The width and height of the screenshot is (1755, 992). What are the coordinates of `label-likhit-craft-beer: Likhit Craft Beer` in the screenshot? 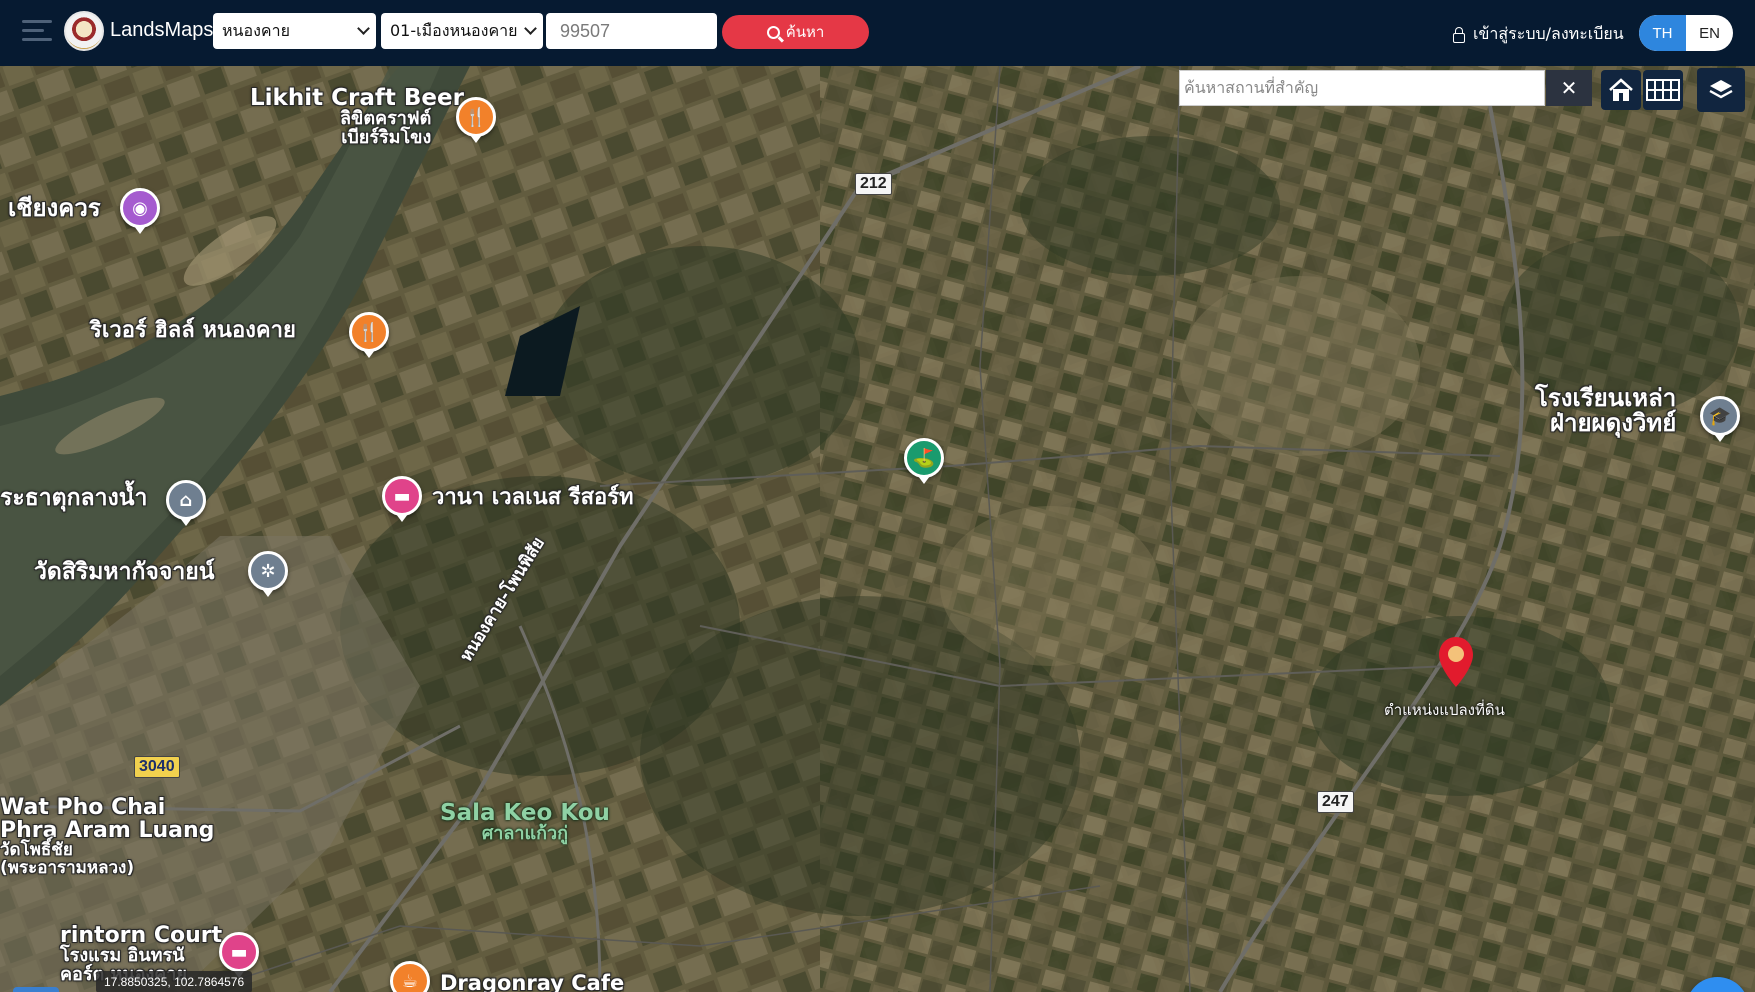 It's located at (357, 98).